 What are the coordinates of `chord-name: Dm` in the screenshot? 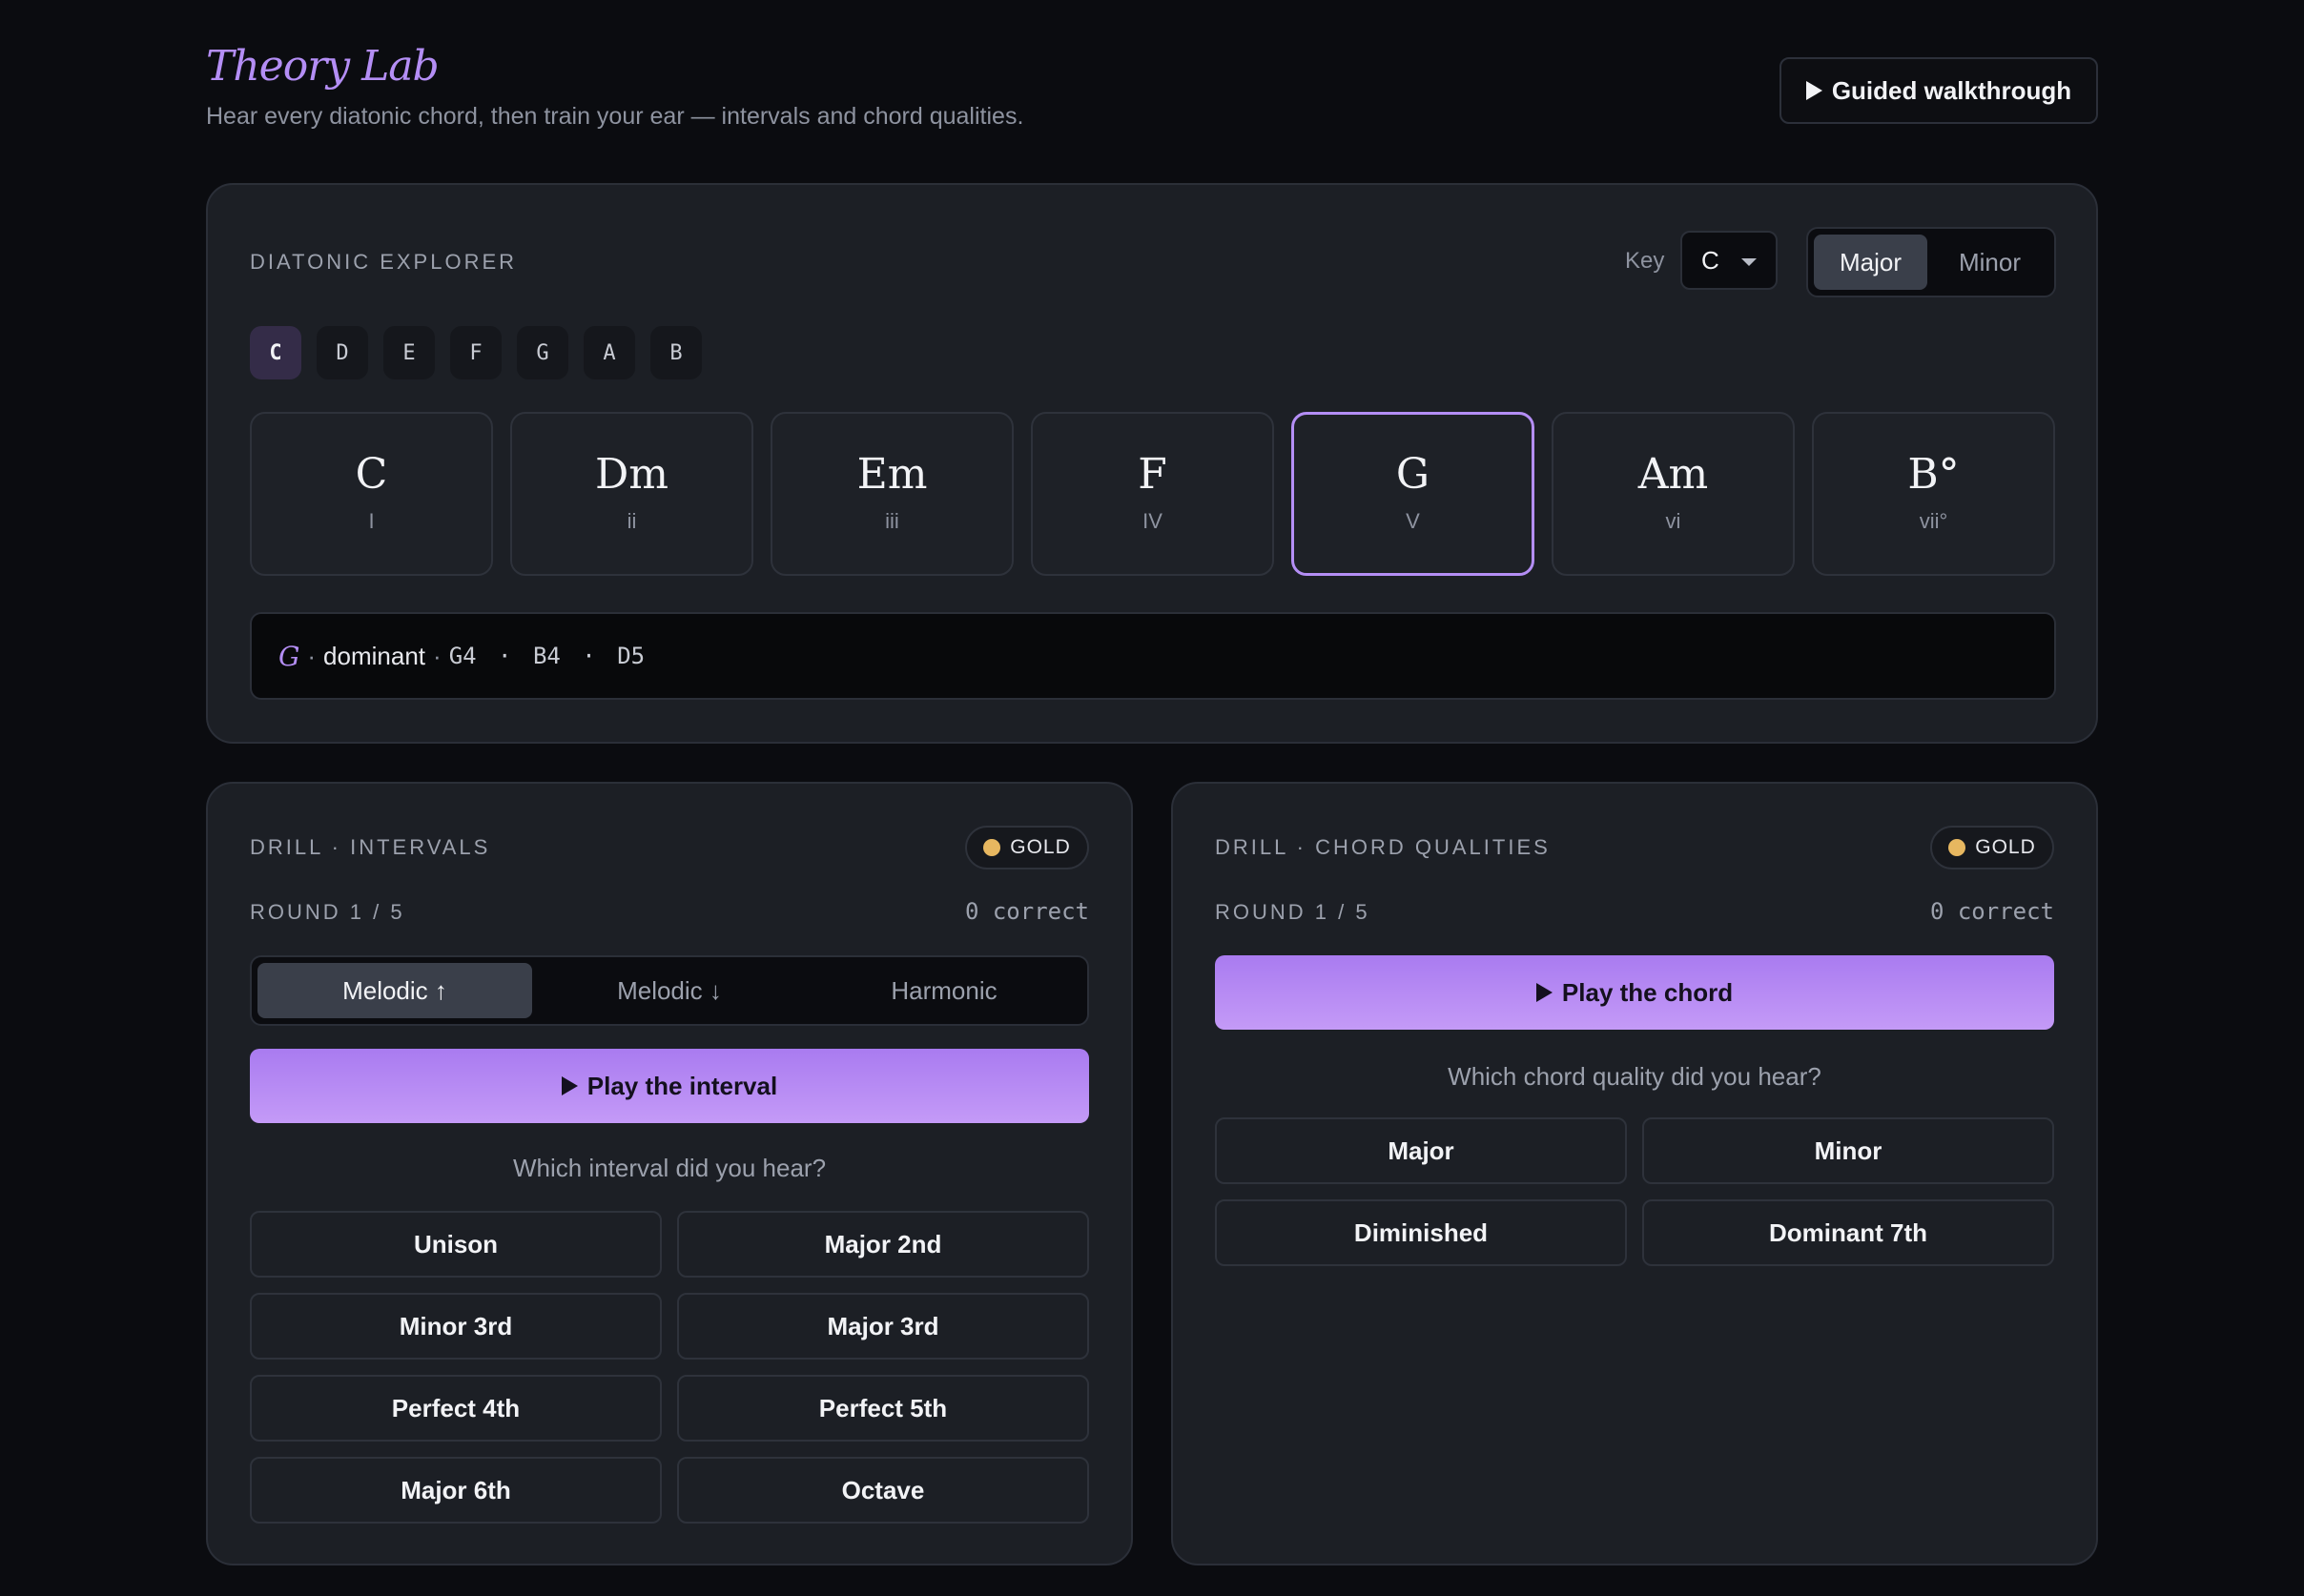 It's located at (632, 474).